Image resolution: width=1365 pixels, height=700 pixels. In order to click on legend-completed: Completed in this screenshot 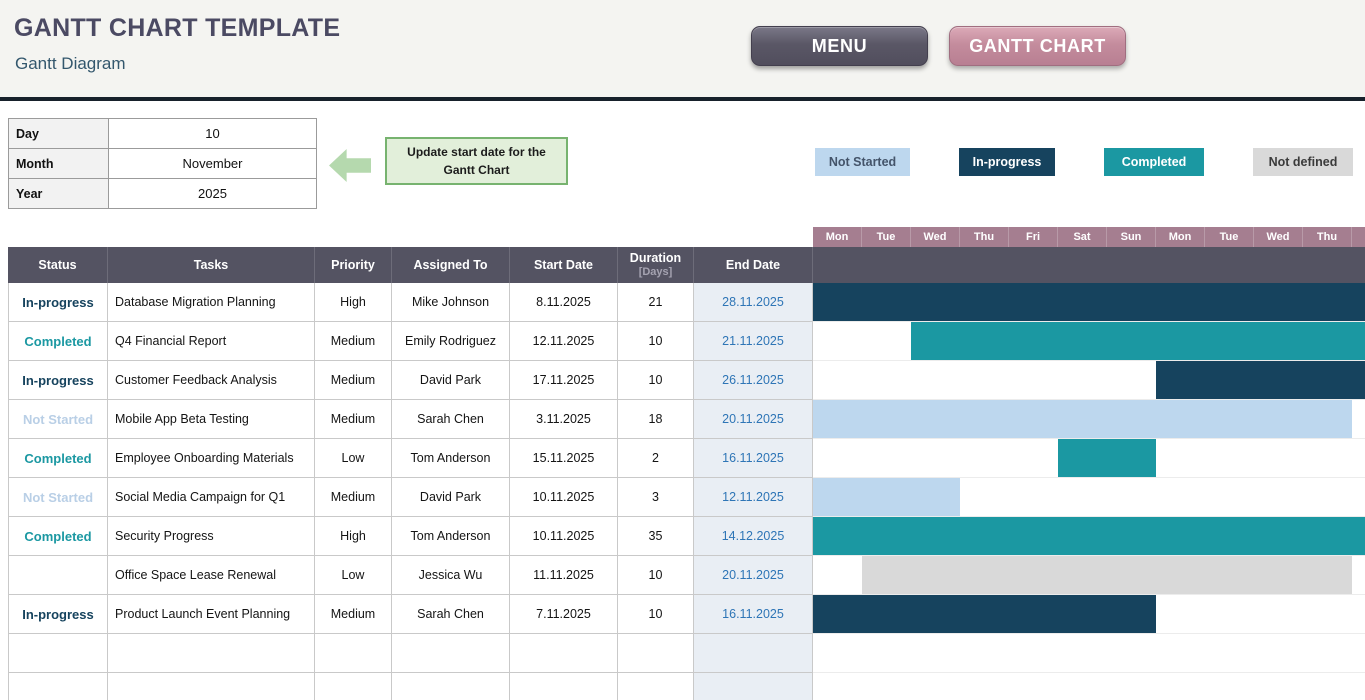, I will do `click(1154, 162)`.